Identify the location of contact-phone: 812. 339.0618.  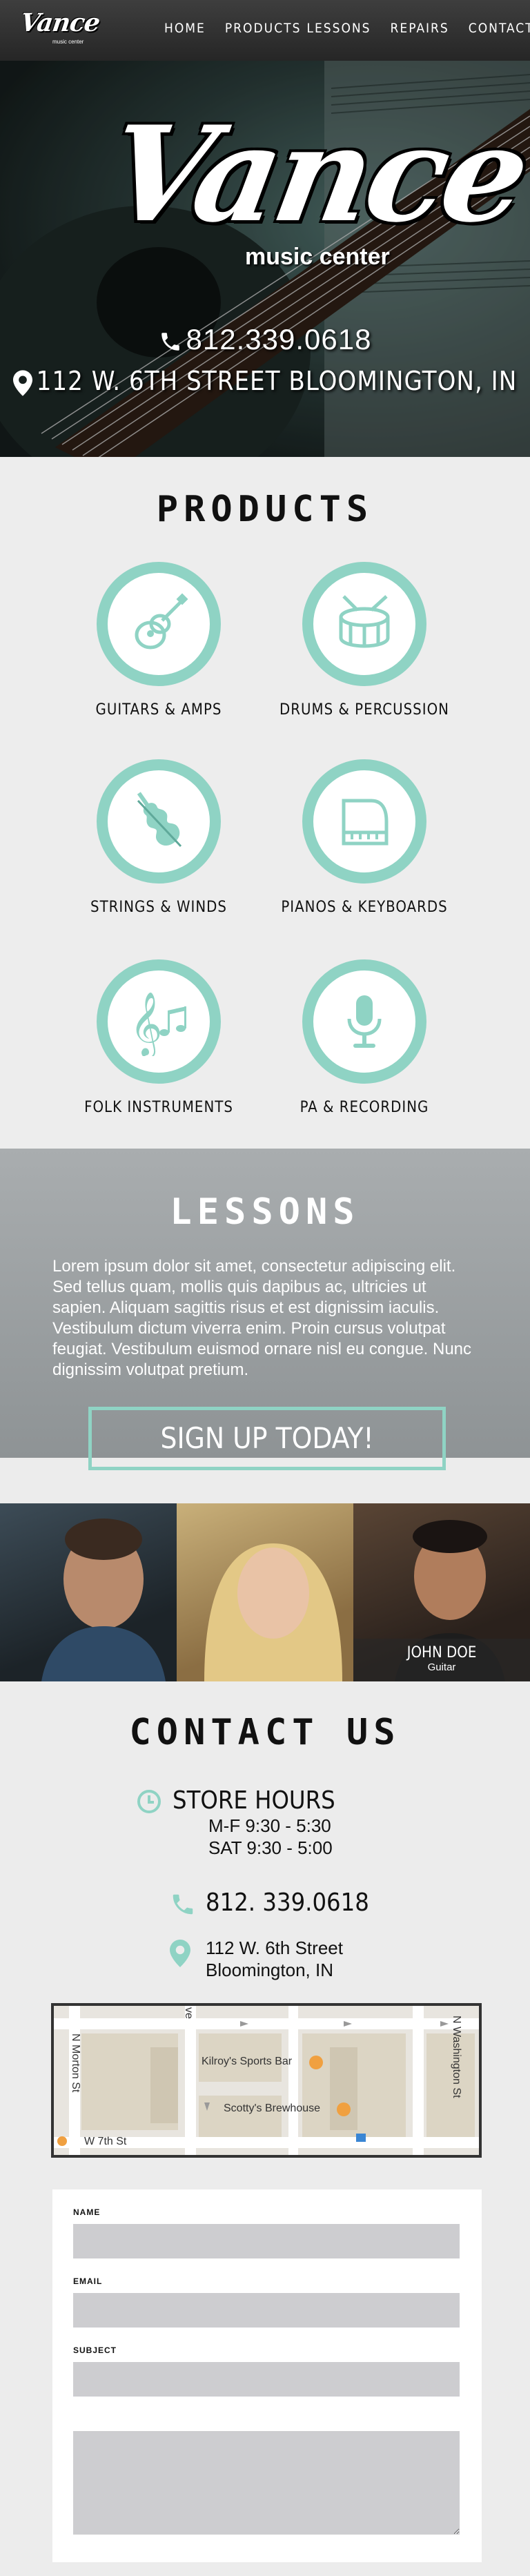
(271, 1903).